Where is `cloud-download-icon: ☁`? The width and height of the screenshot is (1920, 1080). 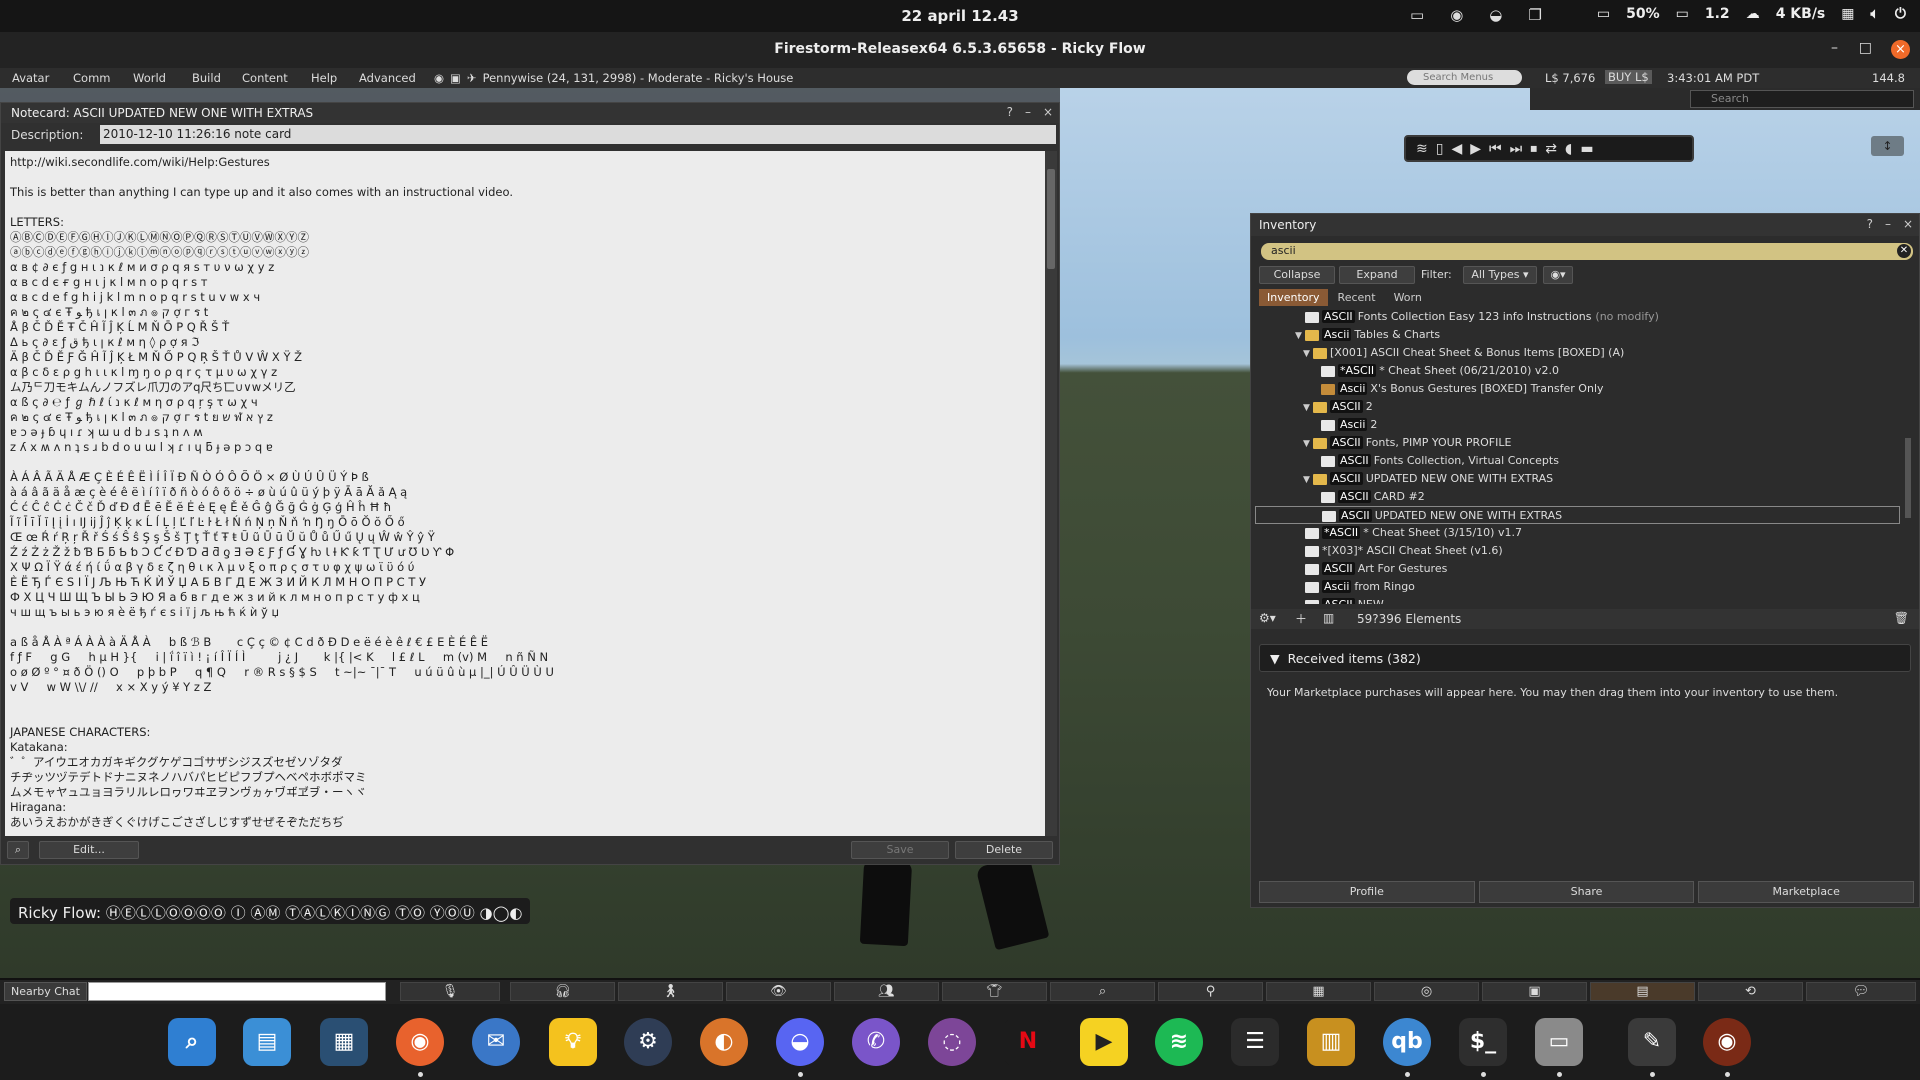
cloud-download-icon: ☁ is located at coordinates (1753, 14).